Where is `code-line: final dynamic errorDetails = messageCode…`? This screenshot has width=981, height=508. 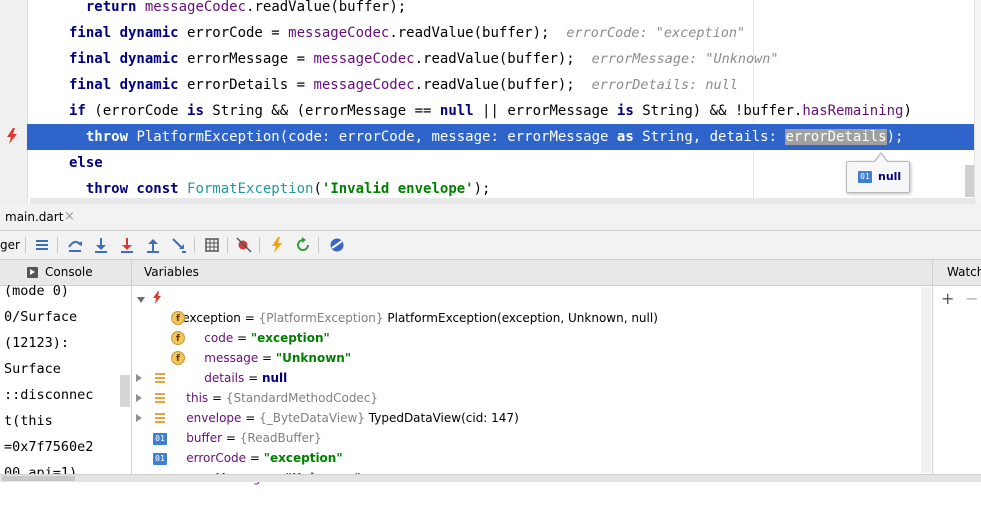 code-line: final dynamic errorDetails = messageCode… is located at coordinates (500, 85).